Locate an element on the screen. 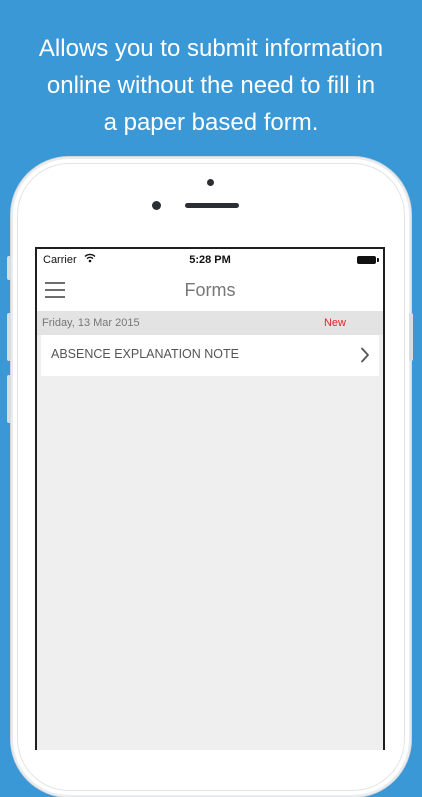 The height and width of the screenshot is (797, 422). headline-line-3: a paper based form. is located at coordinates (211, 122).